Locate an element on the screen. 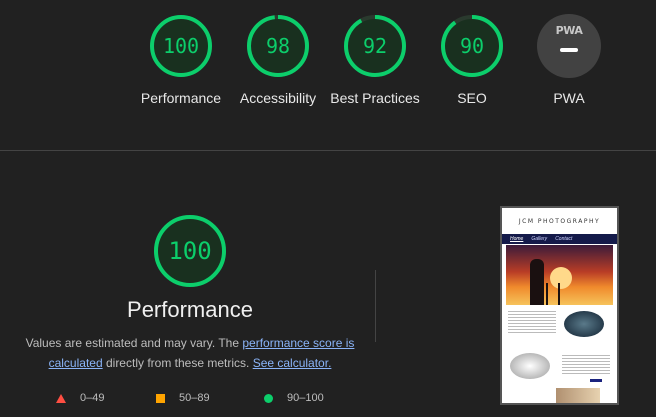 The height and width of the screenshot is (417, 656). gauge-score: 92 is located at coordinates (375, 46).